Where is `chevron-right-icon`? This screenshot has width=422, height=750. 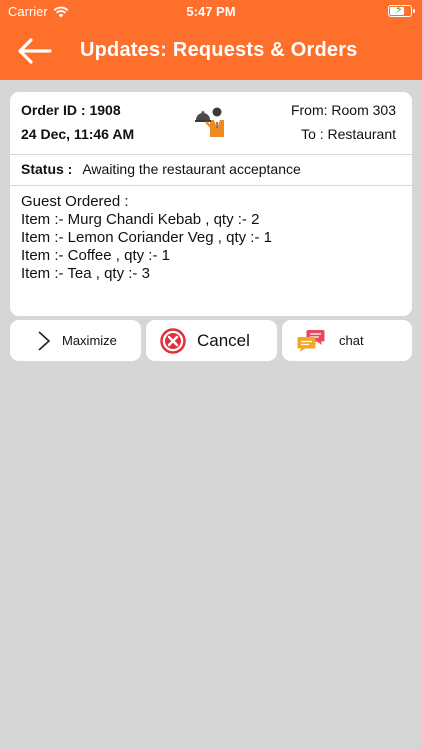 chevron-right-icon is located at coordinates (44, 341).